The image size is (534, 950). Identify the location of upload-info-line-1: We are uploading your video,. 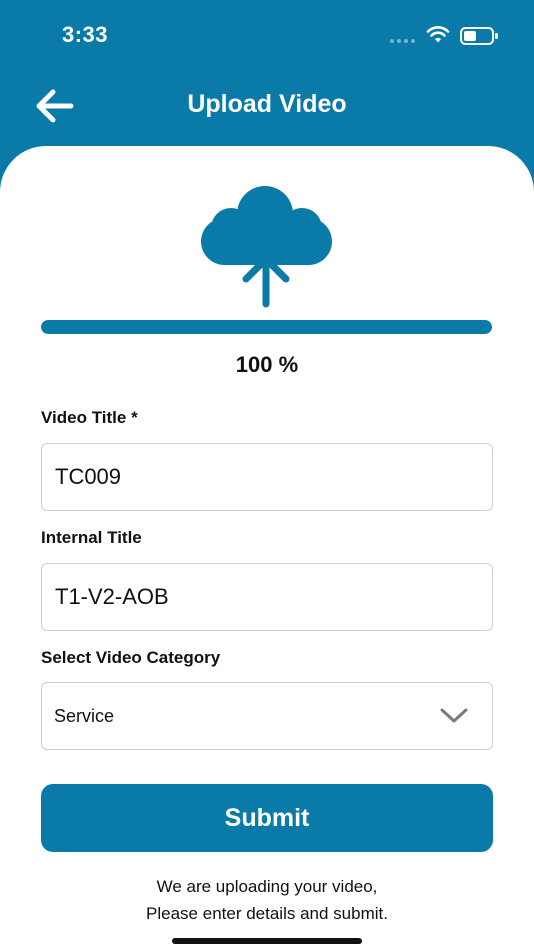
(267, 886).